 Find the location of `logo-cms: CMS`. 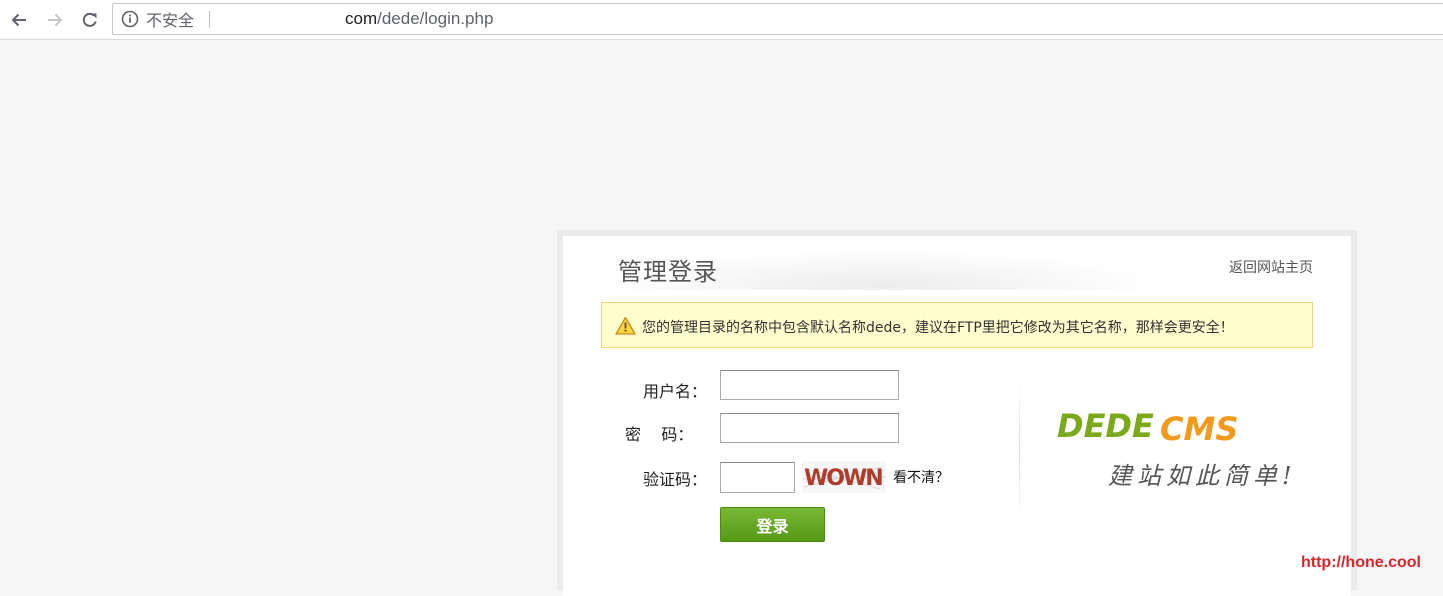

logo-cms: CMS is located at coordinates (1199, 429).